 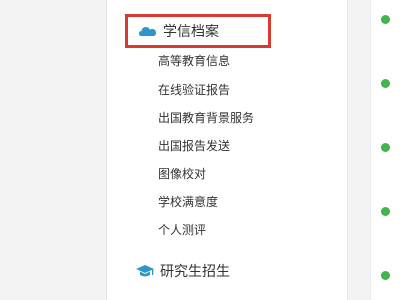 What do you see at coordinates (194, 146) in the screenshot?
I see `menu-item-overseas-report-send: 出国报告发送` at bounding box center [194, 146].